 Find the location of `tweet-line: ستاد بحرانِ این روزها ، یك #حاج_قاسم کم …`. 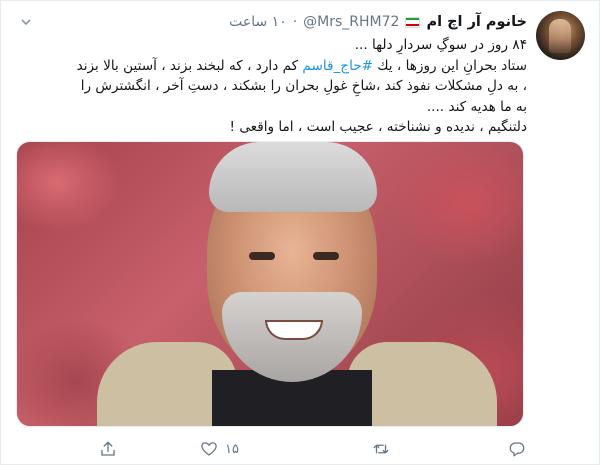

tweet-line: ستاد بحرانِ این روزها ، یك #حاج_قاسم کم … is located at coordinates (267, 66).